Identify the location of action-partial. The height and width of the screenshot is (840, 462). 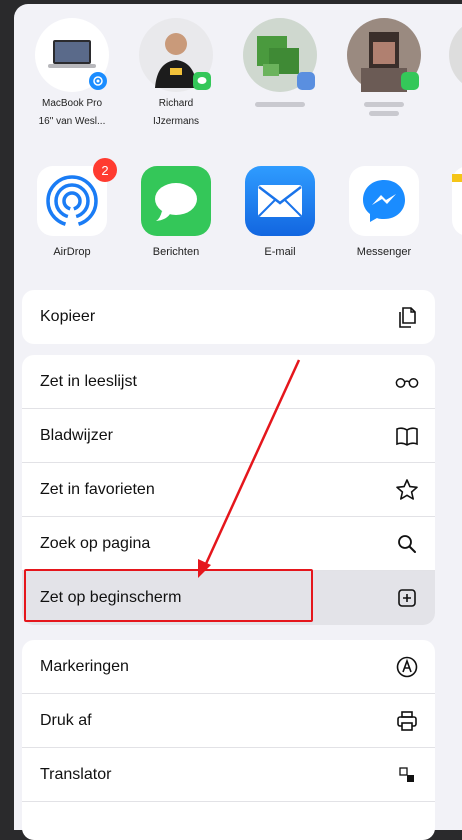
(228, 821).